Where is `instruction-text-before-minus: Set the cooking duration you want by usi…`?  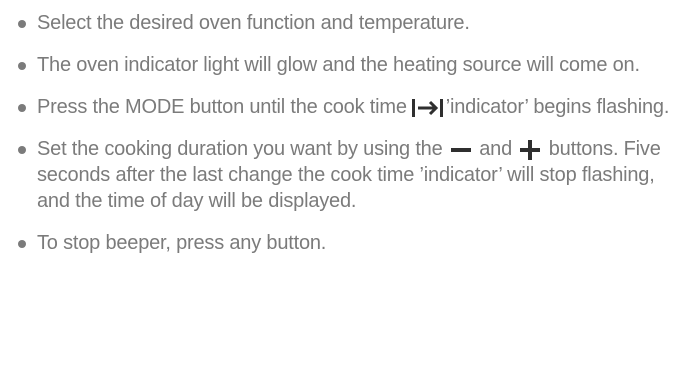 instruction-text-before-minus: Set the cooking duration you want by usi… is located at coordinates (240, 149).